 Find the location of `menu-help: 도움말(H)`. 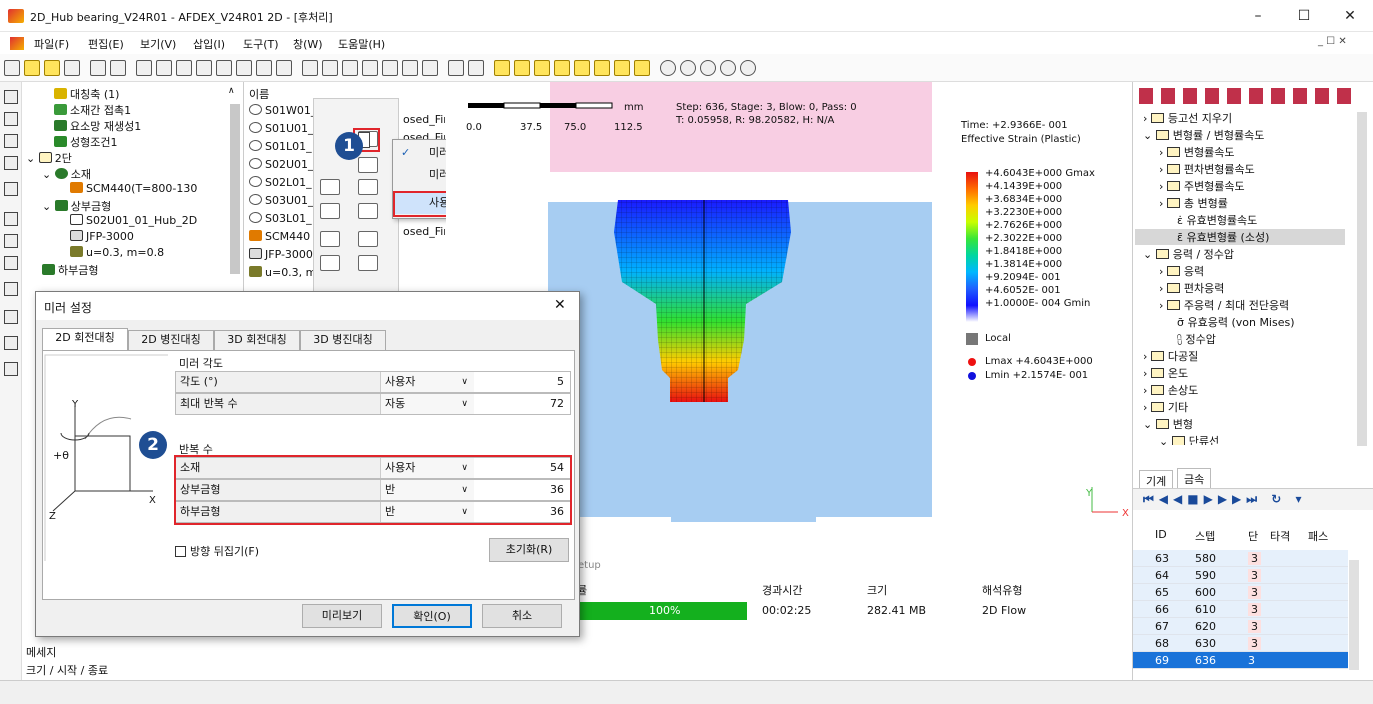

menu-help: 도움말(H) is located at coordinates (361, 44).